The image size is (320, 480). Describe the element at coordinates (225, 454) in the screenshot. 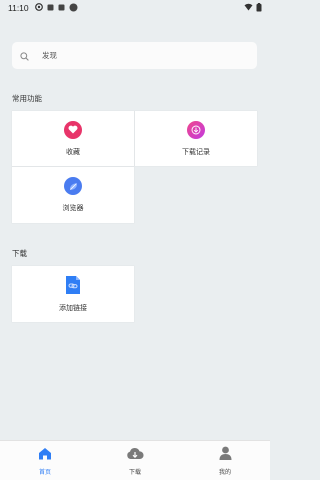

I see `user-icon` at that location.